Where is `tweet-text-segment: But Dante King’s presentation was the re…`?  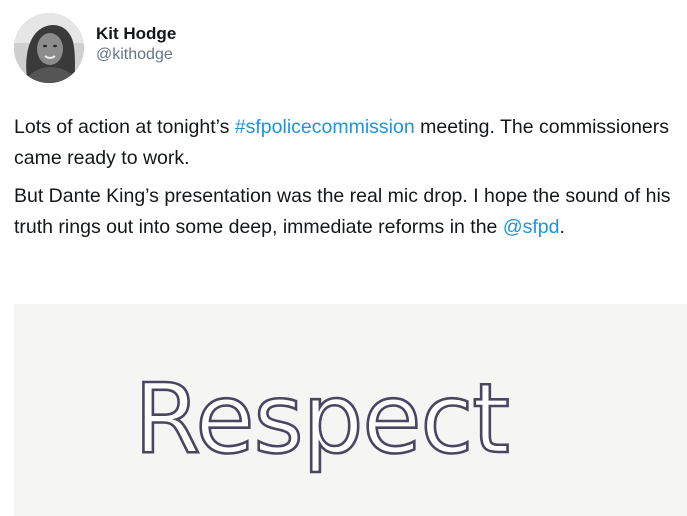 tweet-text-segment: But Dante King’s presentation was the re… is located at coordinates (342, 211).